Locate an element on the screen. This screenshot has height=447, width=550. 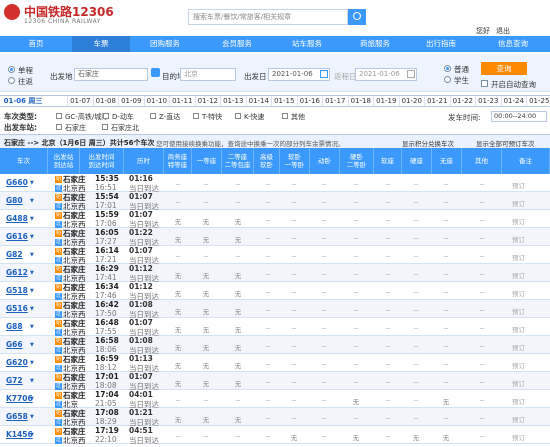
column-header: 历时 is located at coordinates (144, 161).